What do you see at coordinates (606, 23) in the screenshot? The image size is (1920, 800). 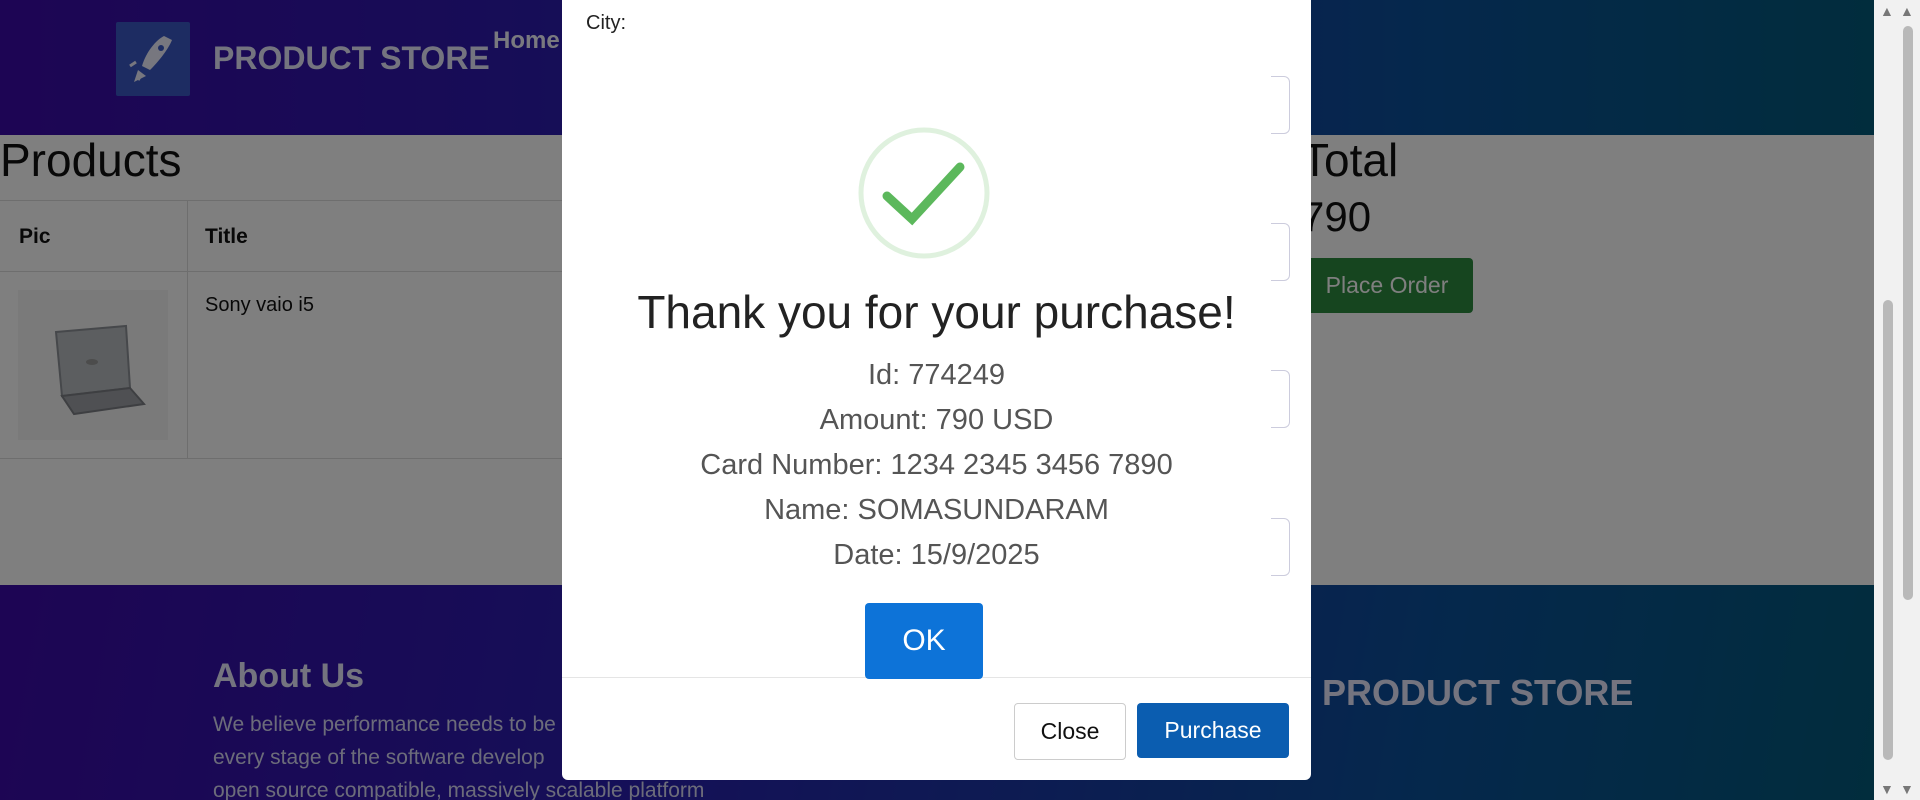 I see `city-label: City:` at bounding box center [606, 23].